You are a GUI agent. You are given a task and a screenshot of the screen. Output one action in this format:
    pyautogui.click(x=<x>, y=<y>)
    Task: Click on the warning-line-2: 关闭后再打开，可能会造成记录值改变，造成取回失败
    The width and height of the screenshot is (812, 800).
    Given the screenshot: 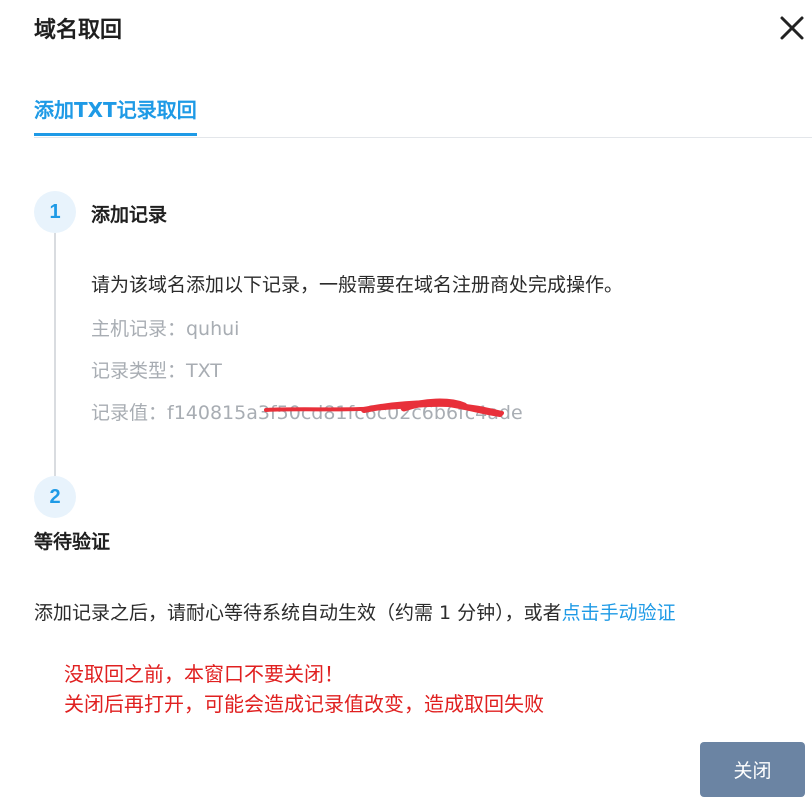 What is the action you would take?
    pyautogui.click(x=304, y=704)
    